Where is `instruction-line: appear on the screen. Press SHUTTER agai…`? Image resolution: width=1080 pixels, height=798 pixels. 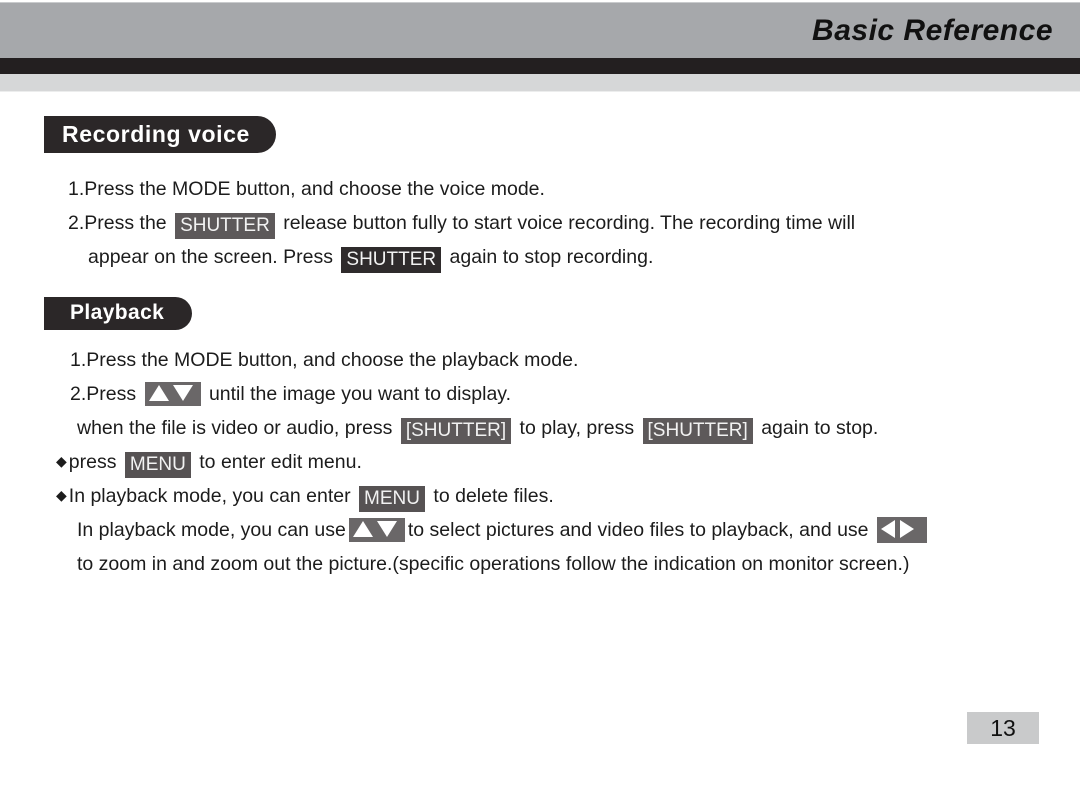
instruction-line: appear on the screen. Press SHUTTER agai… is located at coordinates (461, 257).